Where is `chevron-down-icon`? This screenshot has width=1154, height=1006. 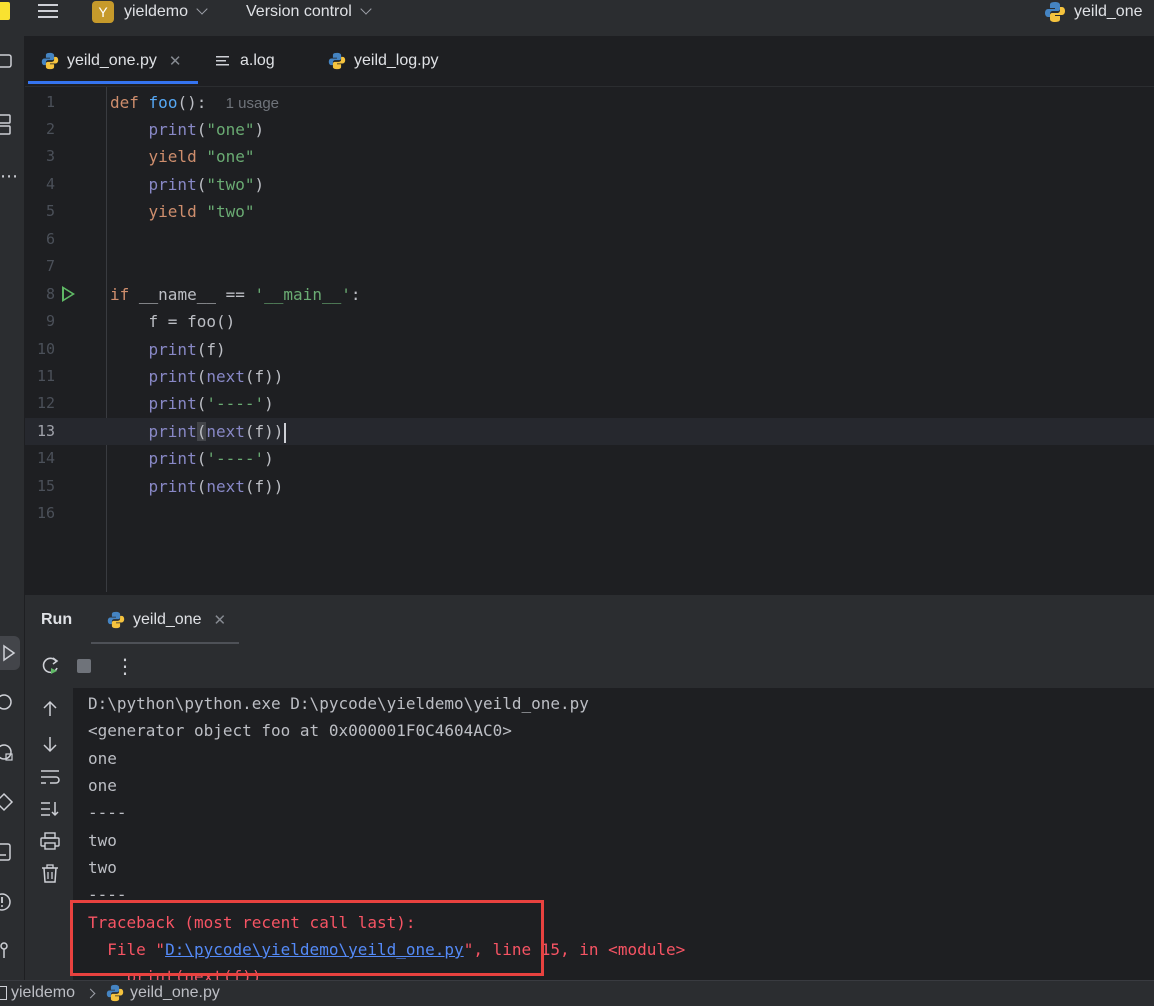
chevron-down-icon is located at coordinates (202, 9).